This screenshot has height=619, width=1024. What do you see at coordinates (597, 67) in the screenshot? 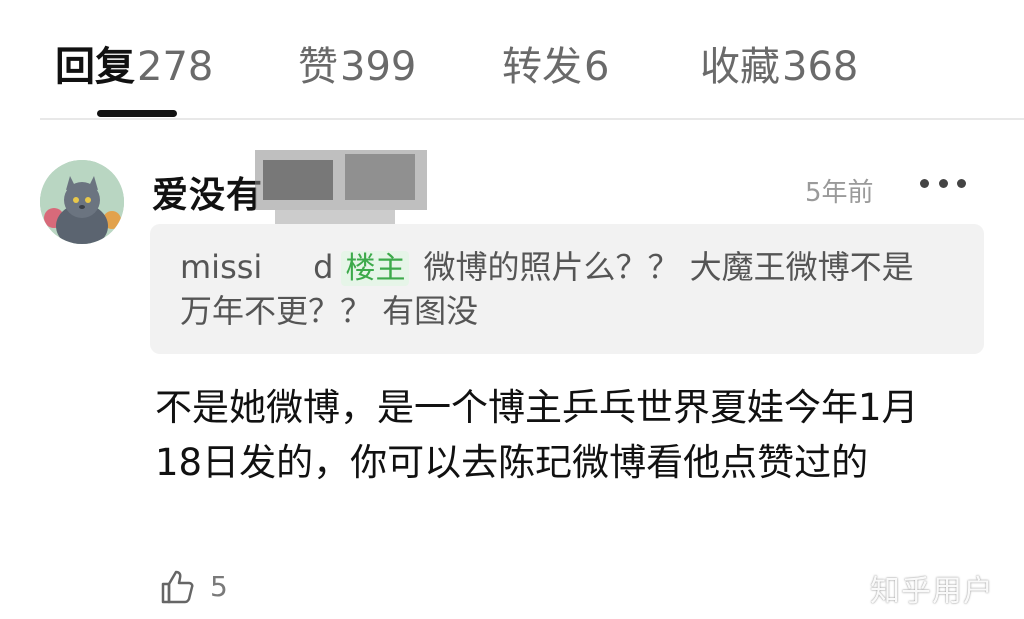
I see `tab-reposts-count: 6` at bounding box center [597, 67].